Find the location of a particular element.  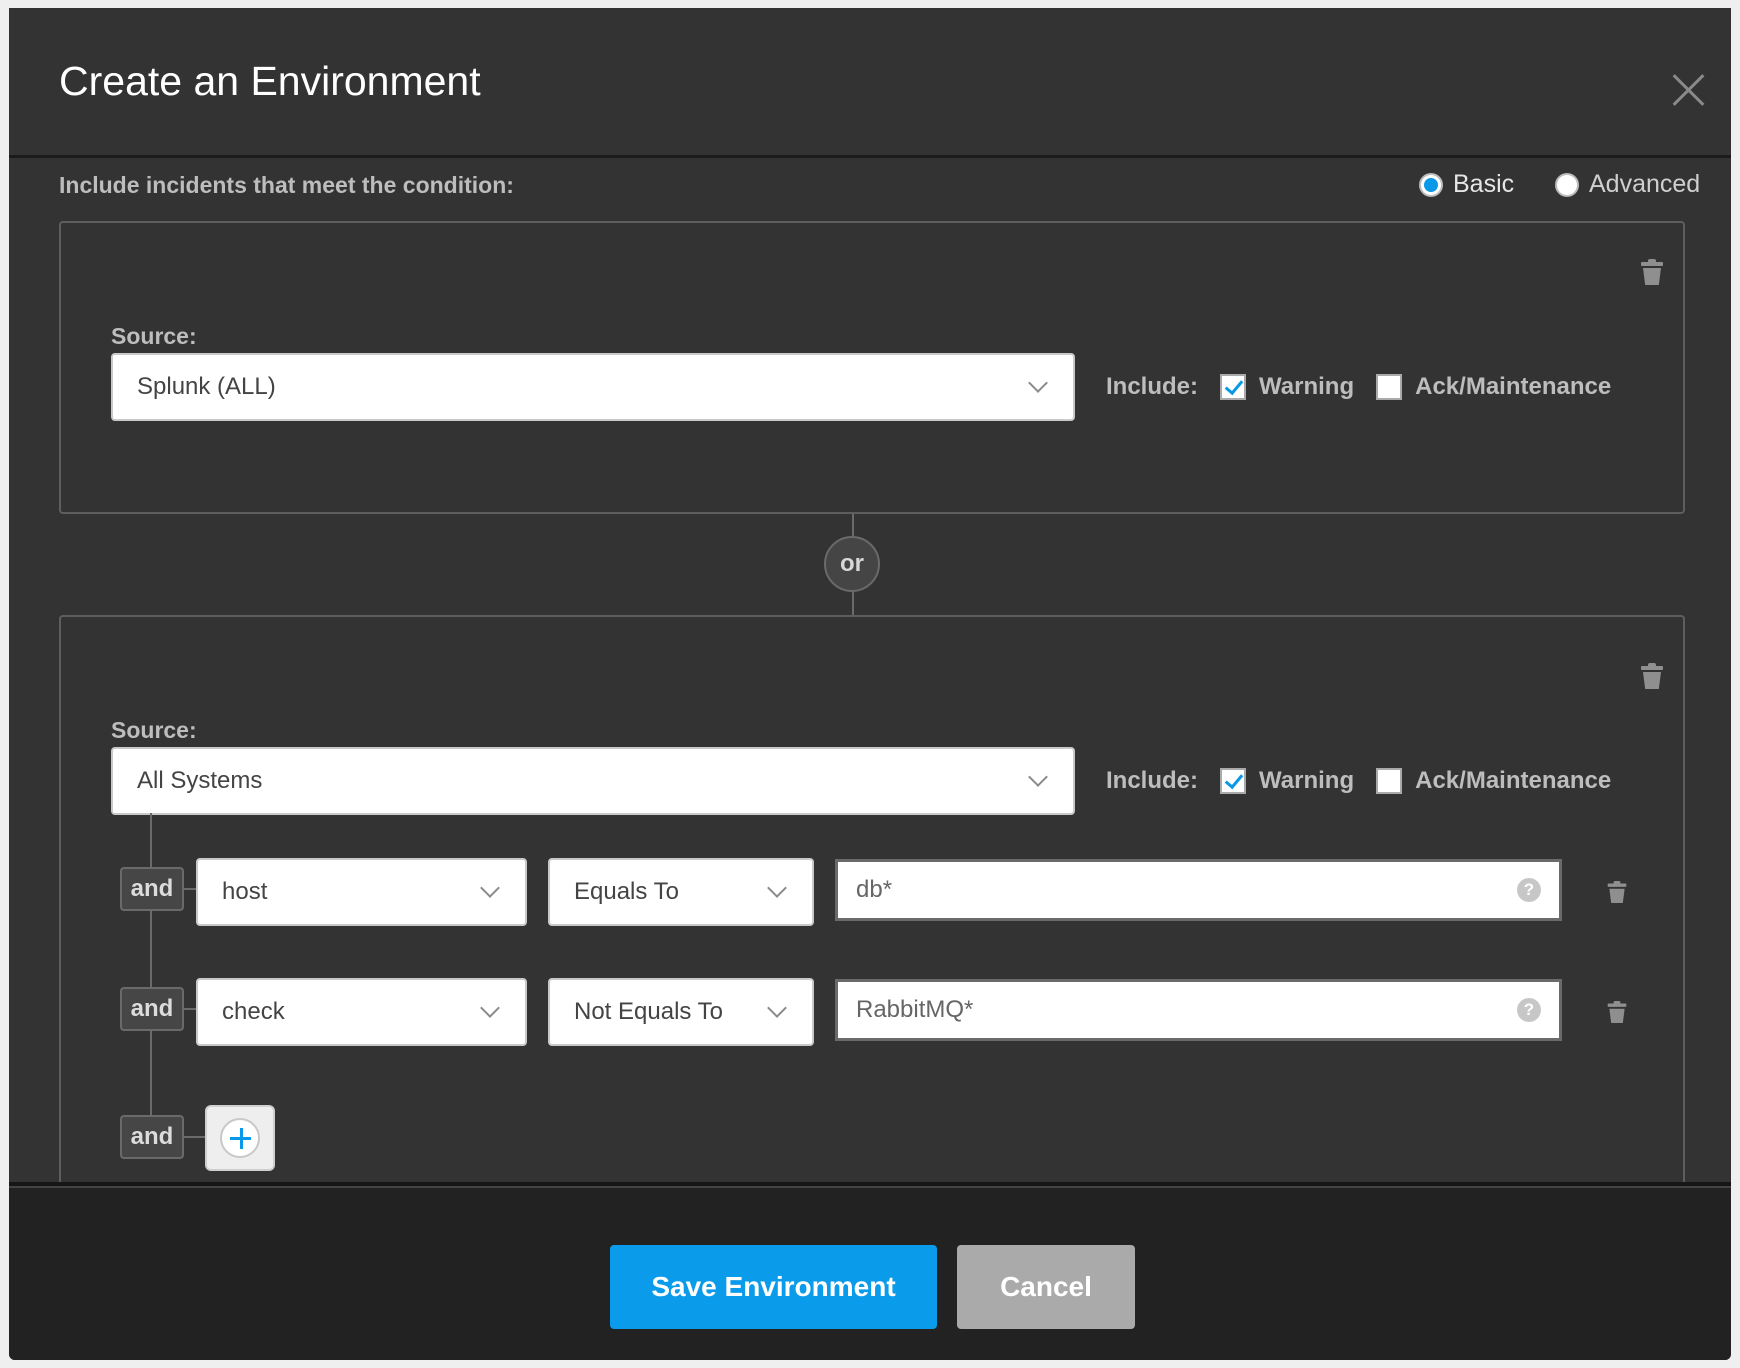

rule-field-value: check is located at coordinates (253, 1011).